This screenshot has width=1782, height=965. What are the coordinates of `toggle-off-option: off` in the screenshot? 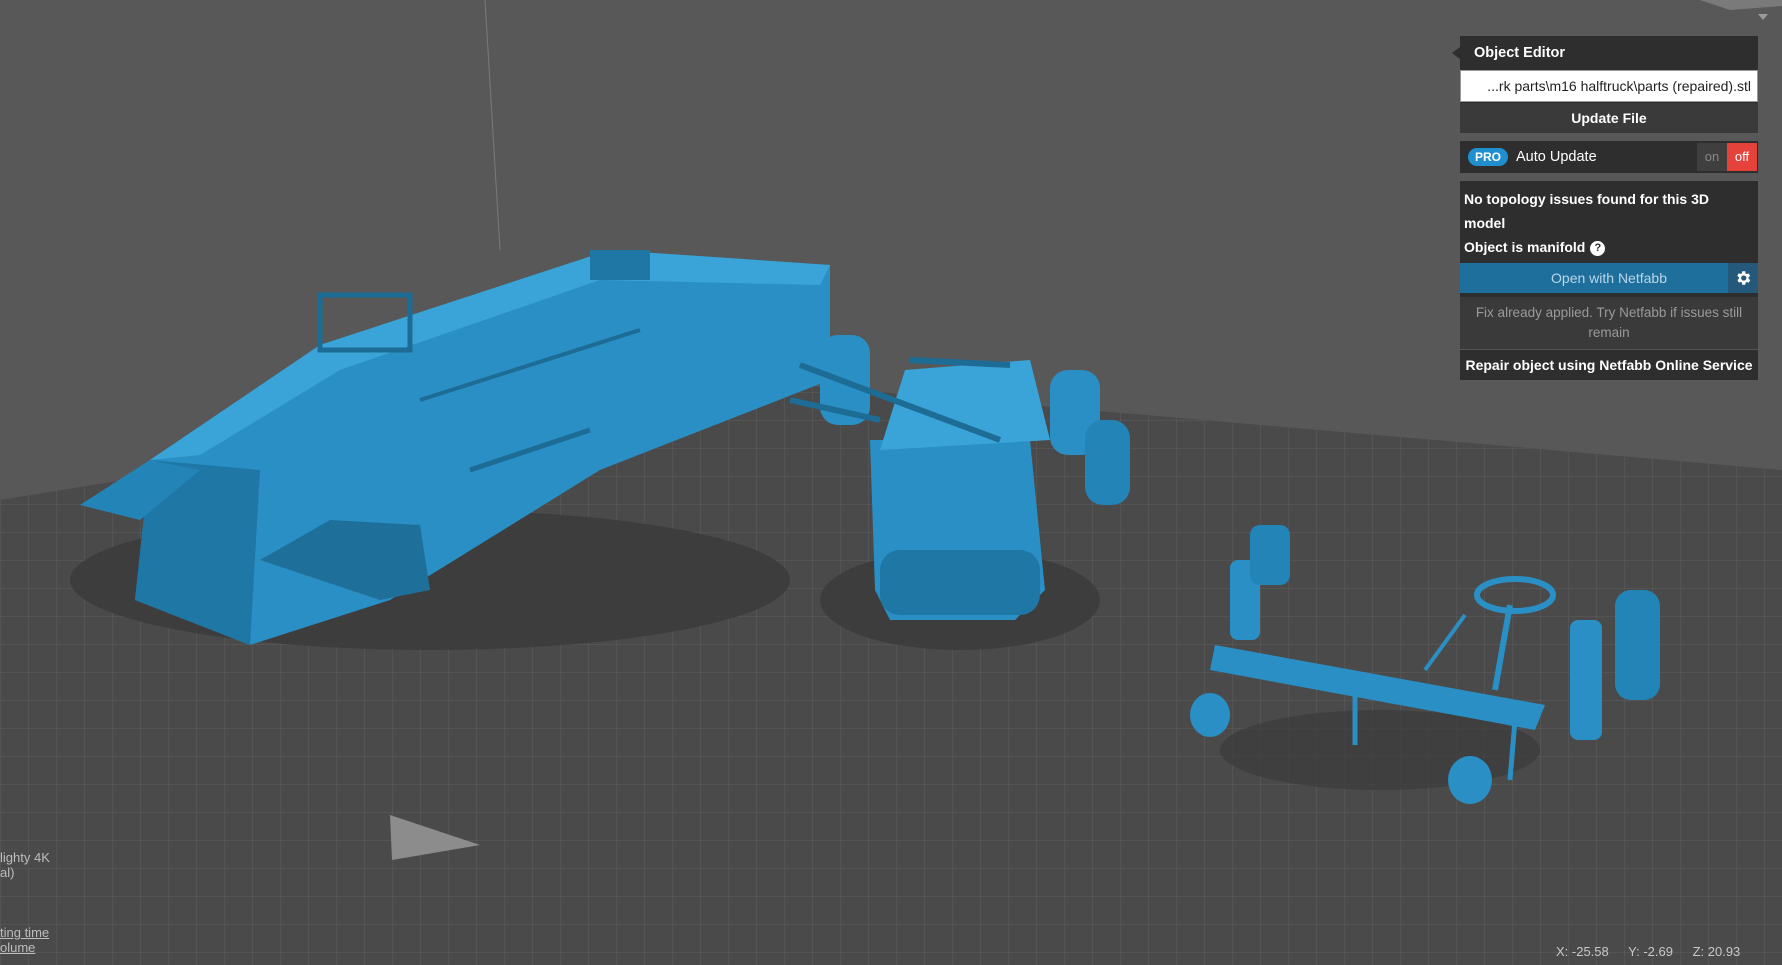 It's located at (1742, 157).